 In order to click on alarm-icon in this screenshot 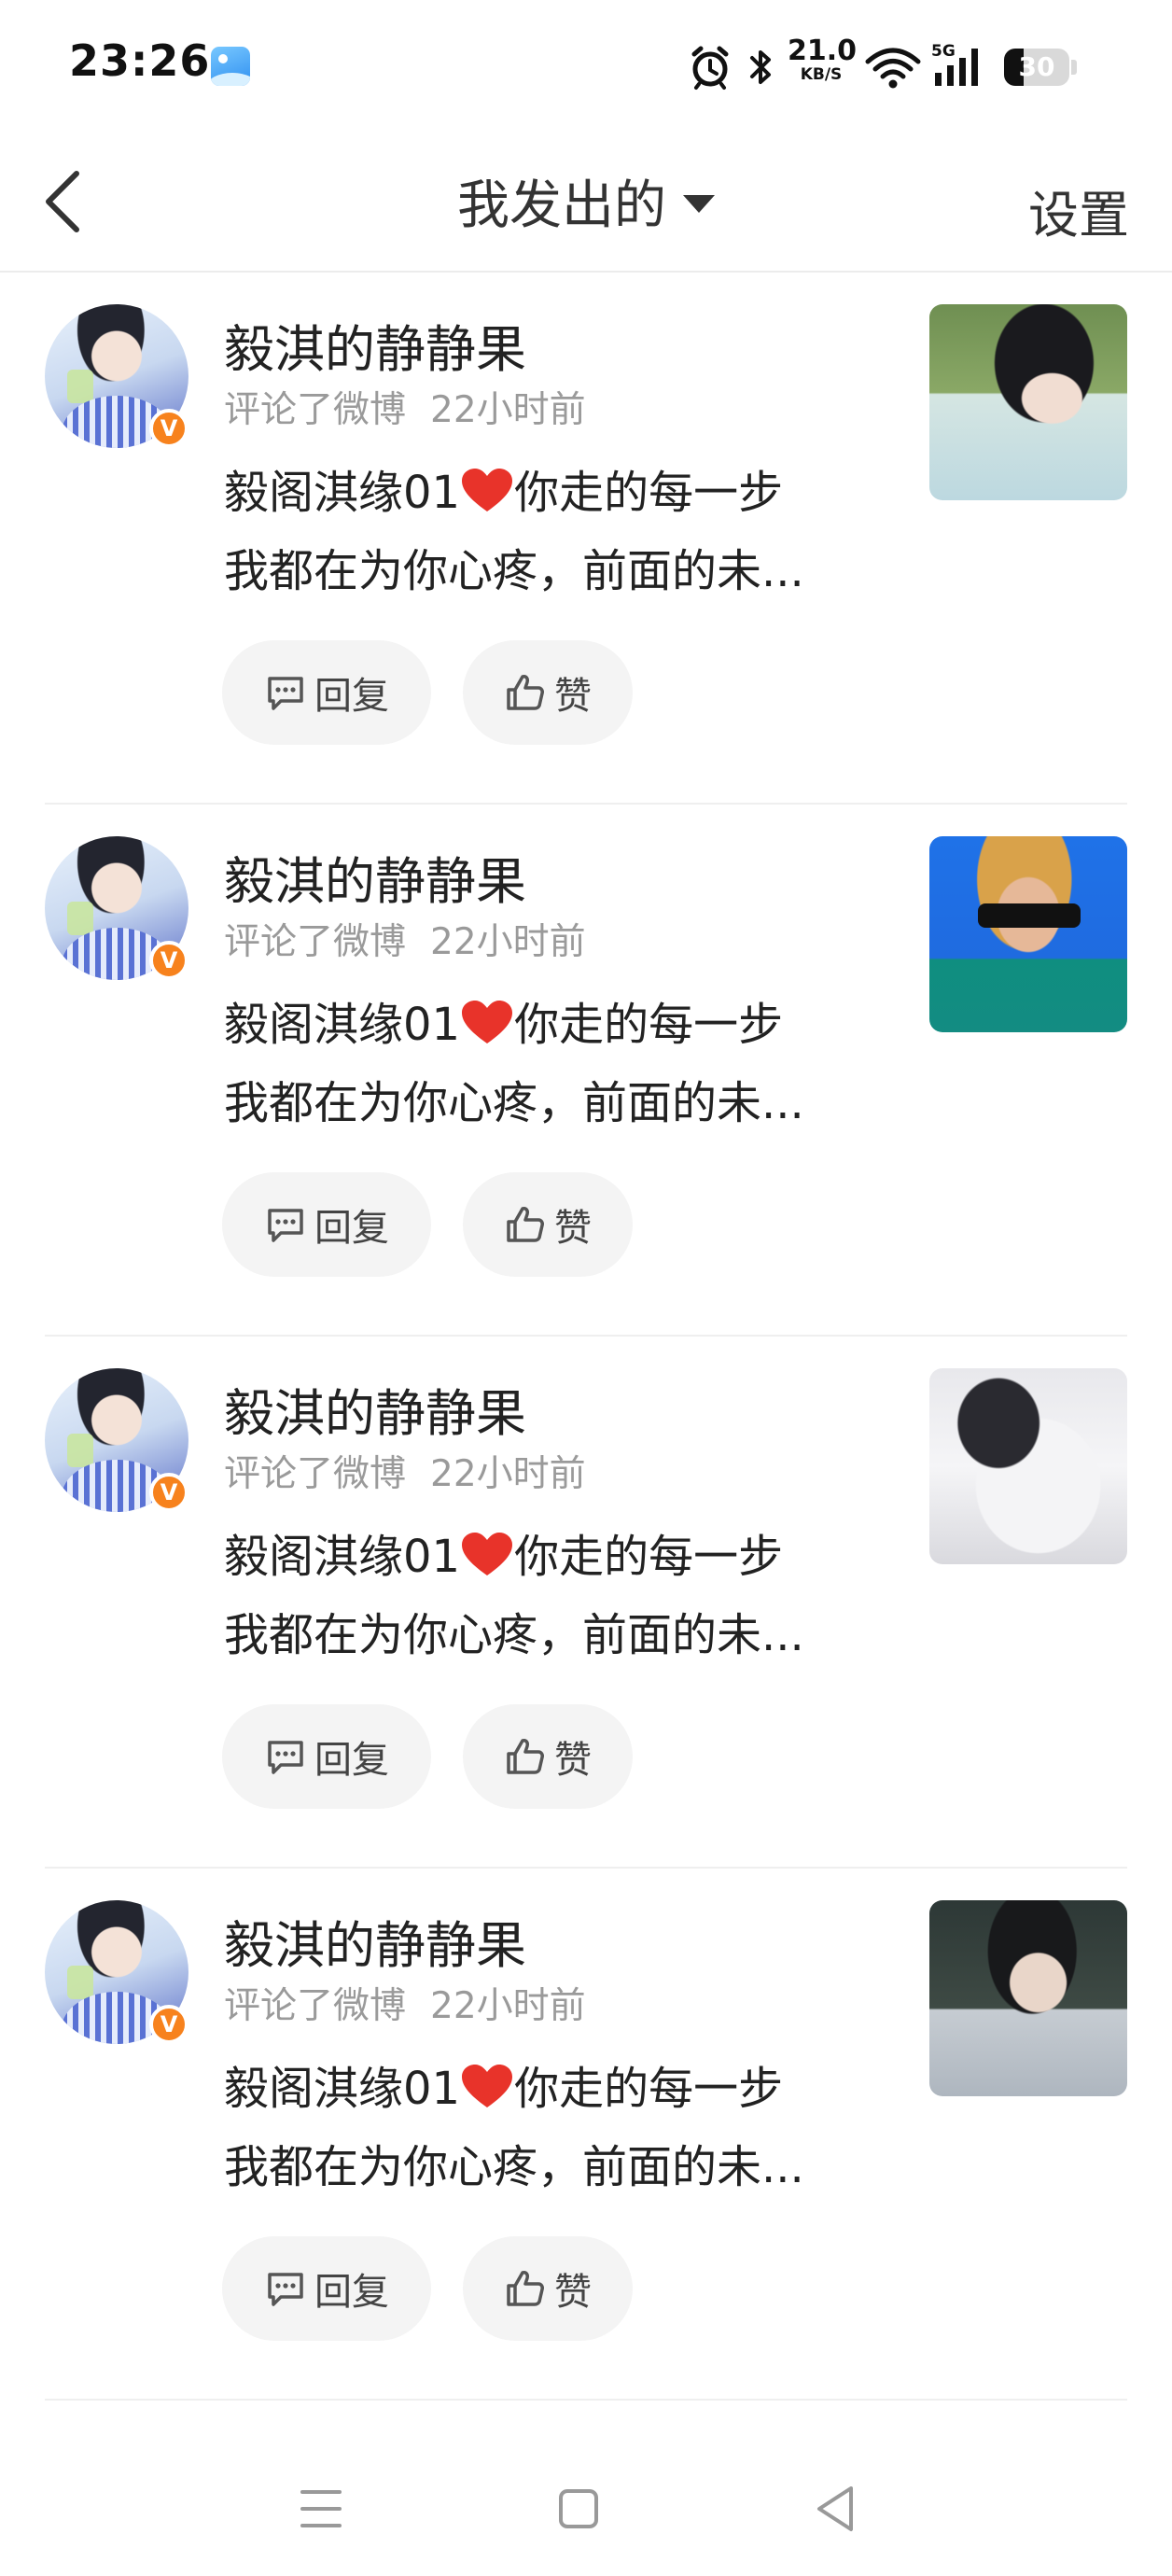, I will do `click(710, 67)`.